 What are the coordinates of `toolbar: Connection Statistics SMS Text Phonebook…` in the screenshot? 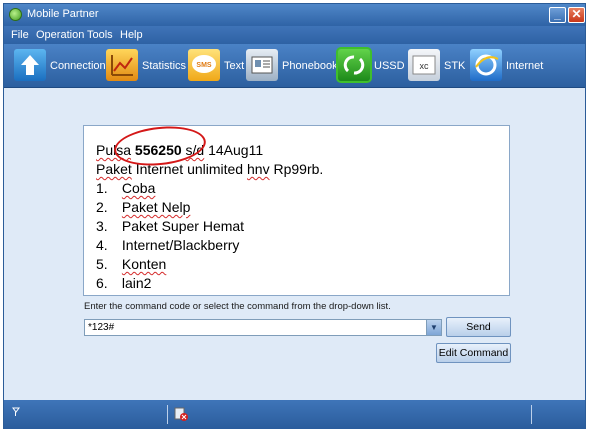 It's located at (294, 66).